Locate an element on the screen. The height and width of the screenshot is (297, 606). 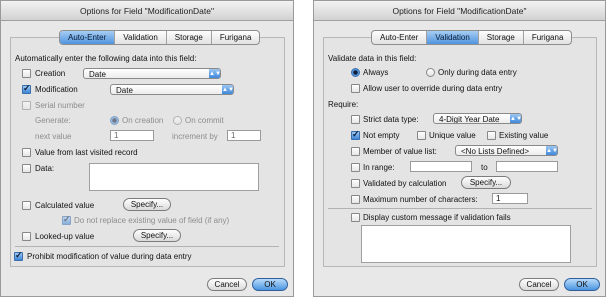
looked-up-checkbox is located at coordinates (26, 236).